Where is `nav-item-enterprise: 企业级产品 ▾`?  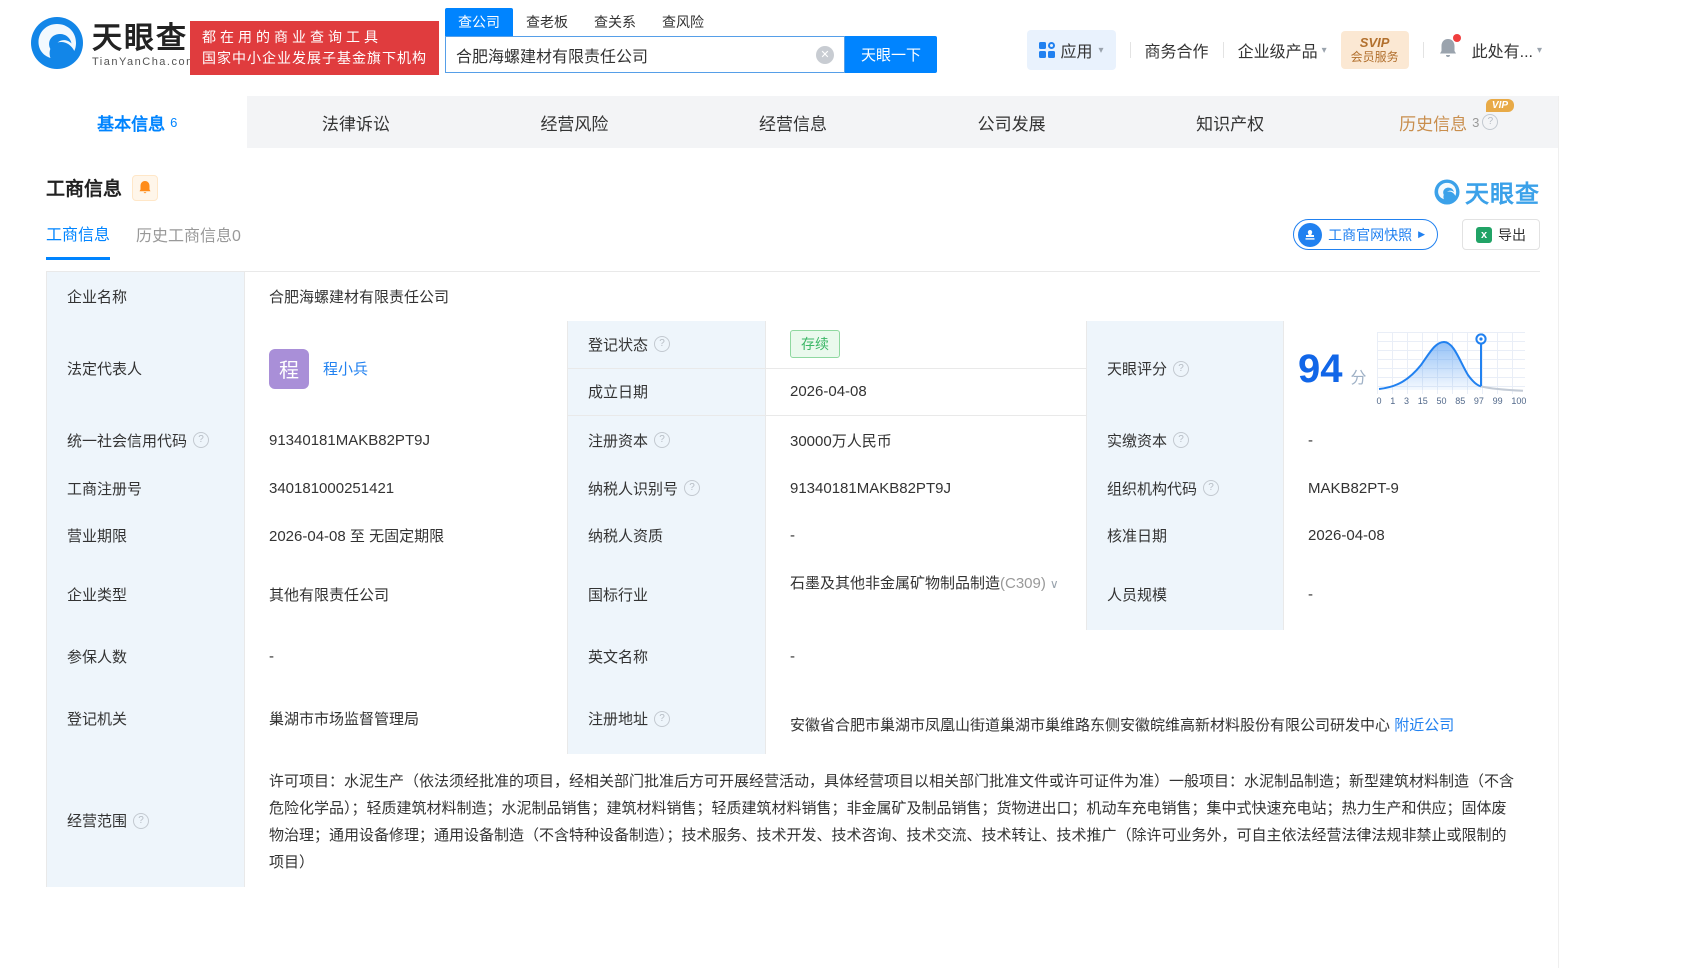
nav-item-enterprise: 企业级产品 ▾ is located at coordinates (1282, 50).